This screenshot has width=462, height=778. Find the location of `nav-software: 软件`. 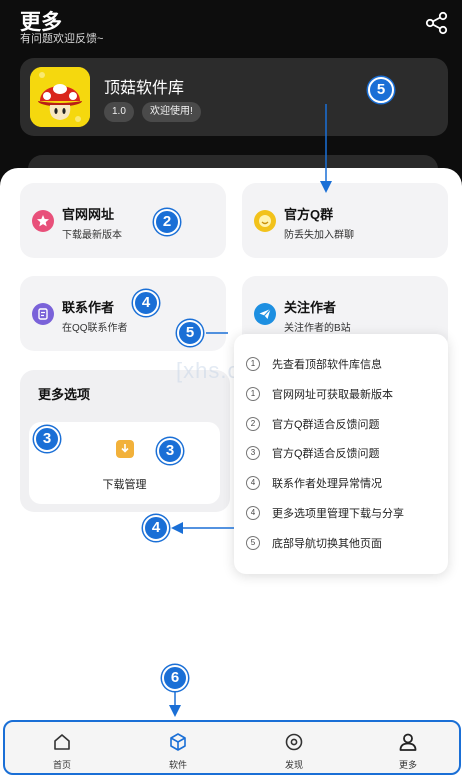

nav-software: 软件 is located at coordinates (178, 749).